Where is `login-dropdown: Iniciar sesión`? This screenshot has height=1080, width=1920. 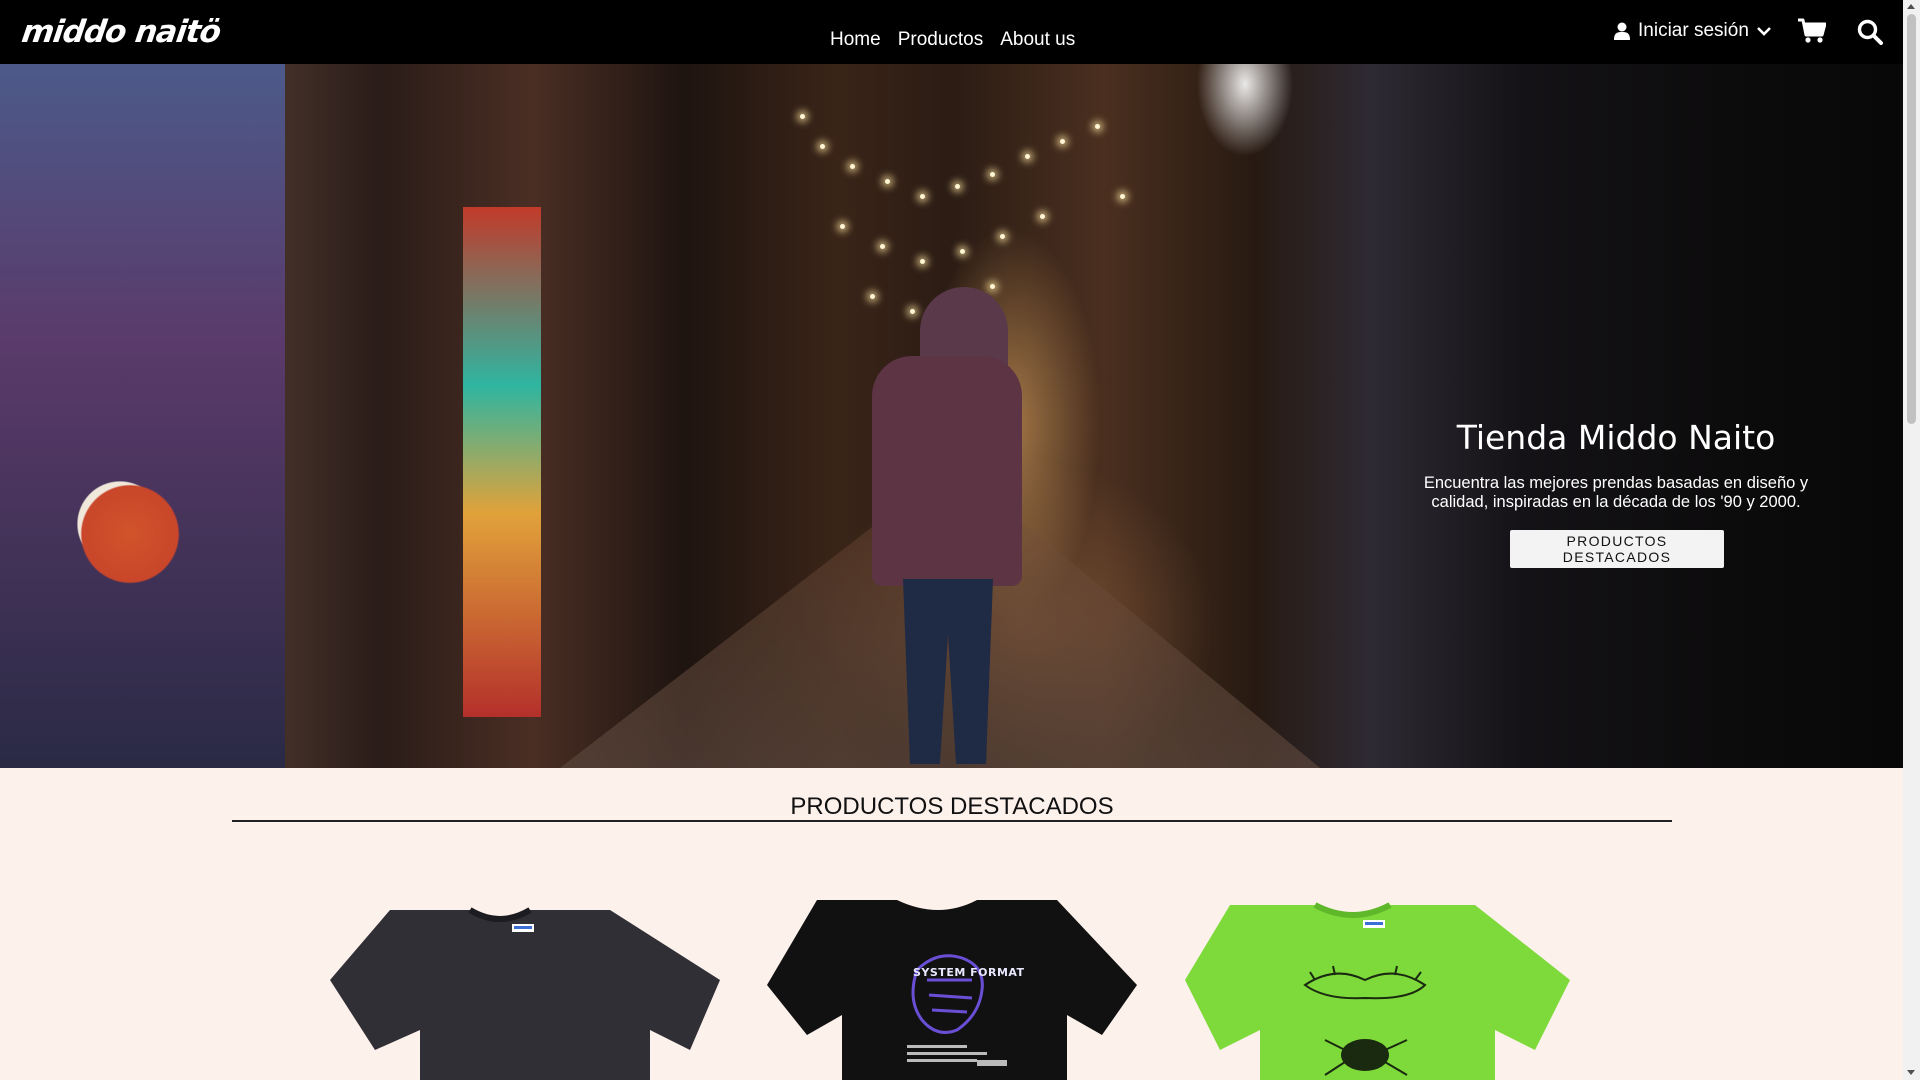
login-dropdown: Iniciar sesión is located at coordinates (1692, 31).